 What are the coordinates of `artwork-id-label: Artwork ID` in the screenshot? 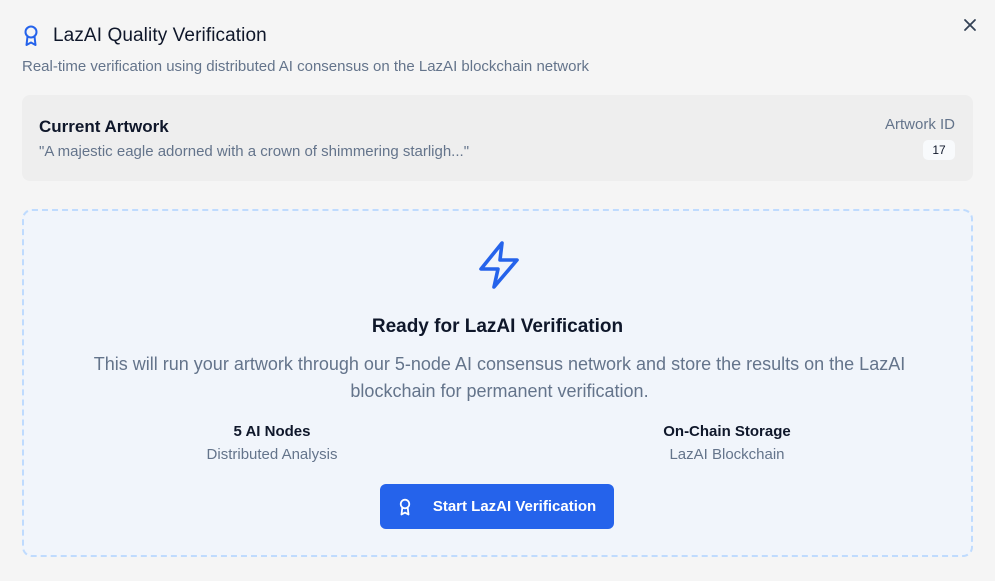 It's located at (919, 124).